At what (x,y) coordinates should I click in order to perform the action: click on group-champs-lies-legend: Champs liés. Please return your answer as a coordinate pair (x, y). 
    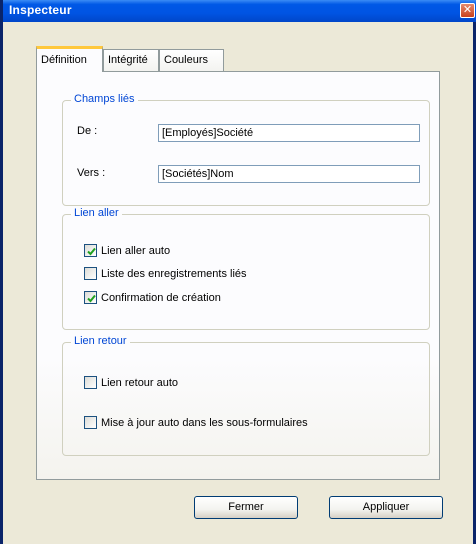
    Looking at the image, I should click on (104, 99).